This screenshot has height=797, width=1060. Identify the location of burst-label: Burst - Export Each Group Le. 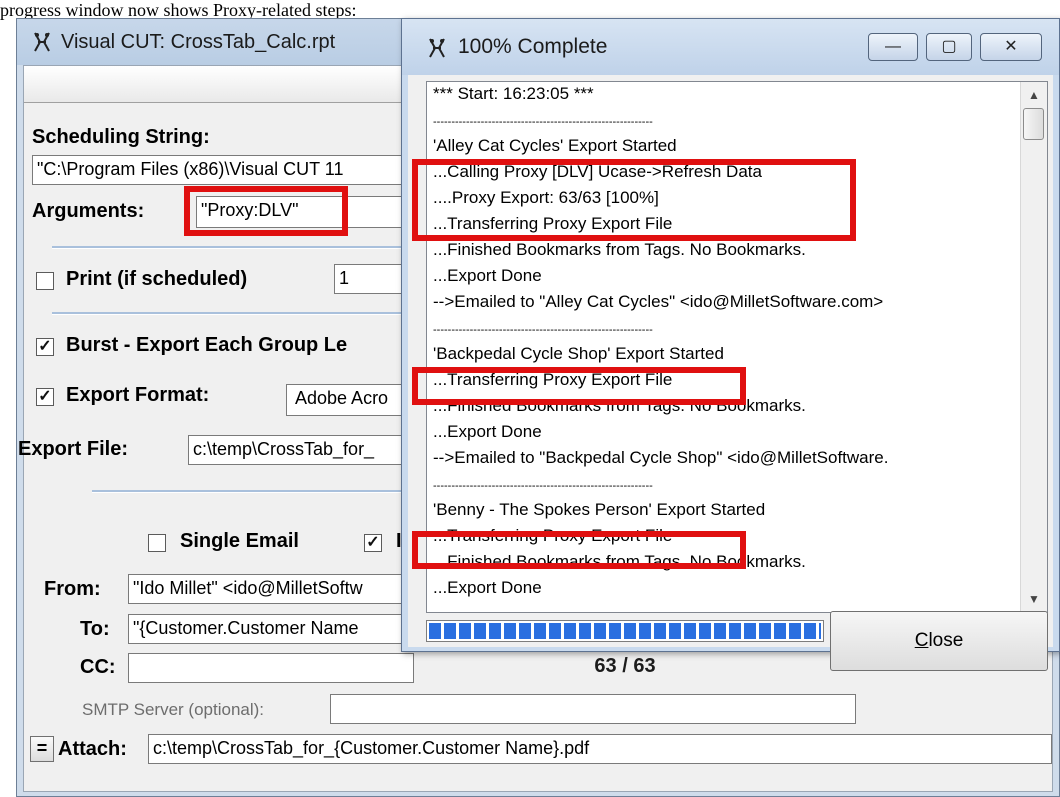
(207, 345).